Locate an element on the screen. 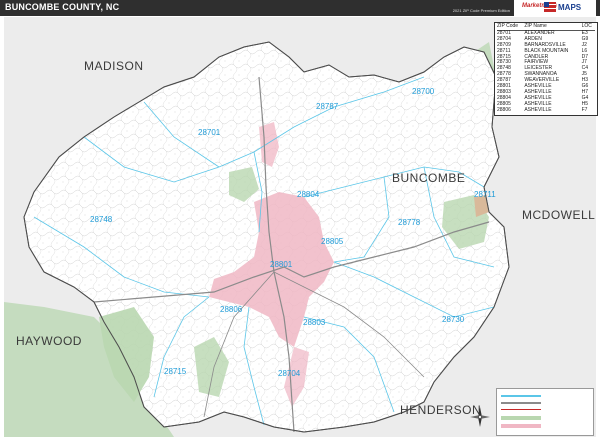 This screenshot has width=600, height=440. county-label-mcdowell: MCDOWELL is located at coordinates (558, 215).